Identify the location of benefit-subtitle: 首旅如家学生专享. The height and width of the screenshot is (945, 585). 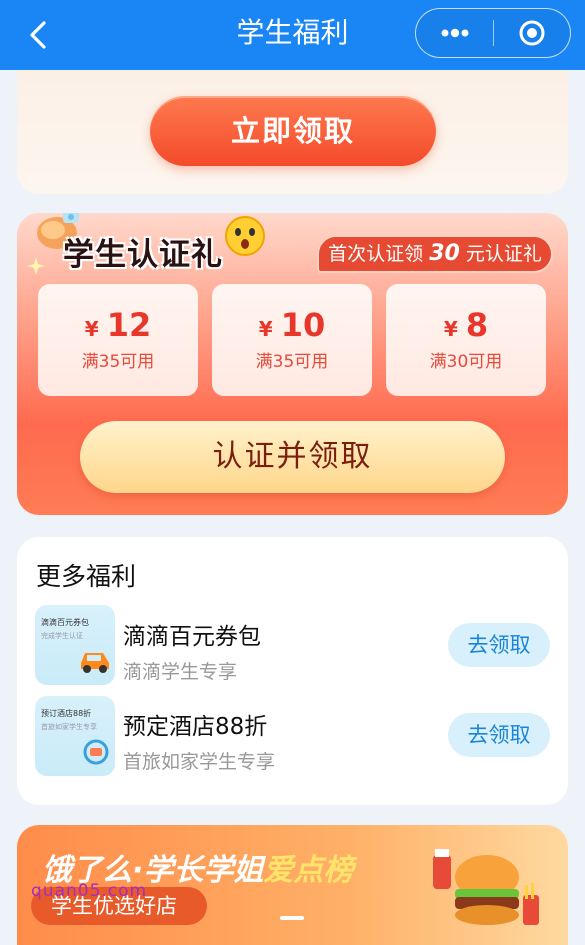
(199, 762).